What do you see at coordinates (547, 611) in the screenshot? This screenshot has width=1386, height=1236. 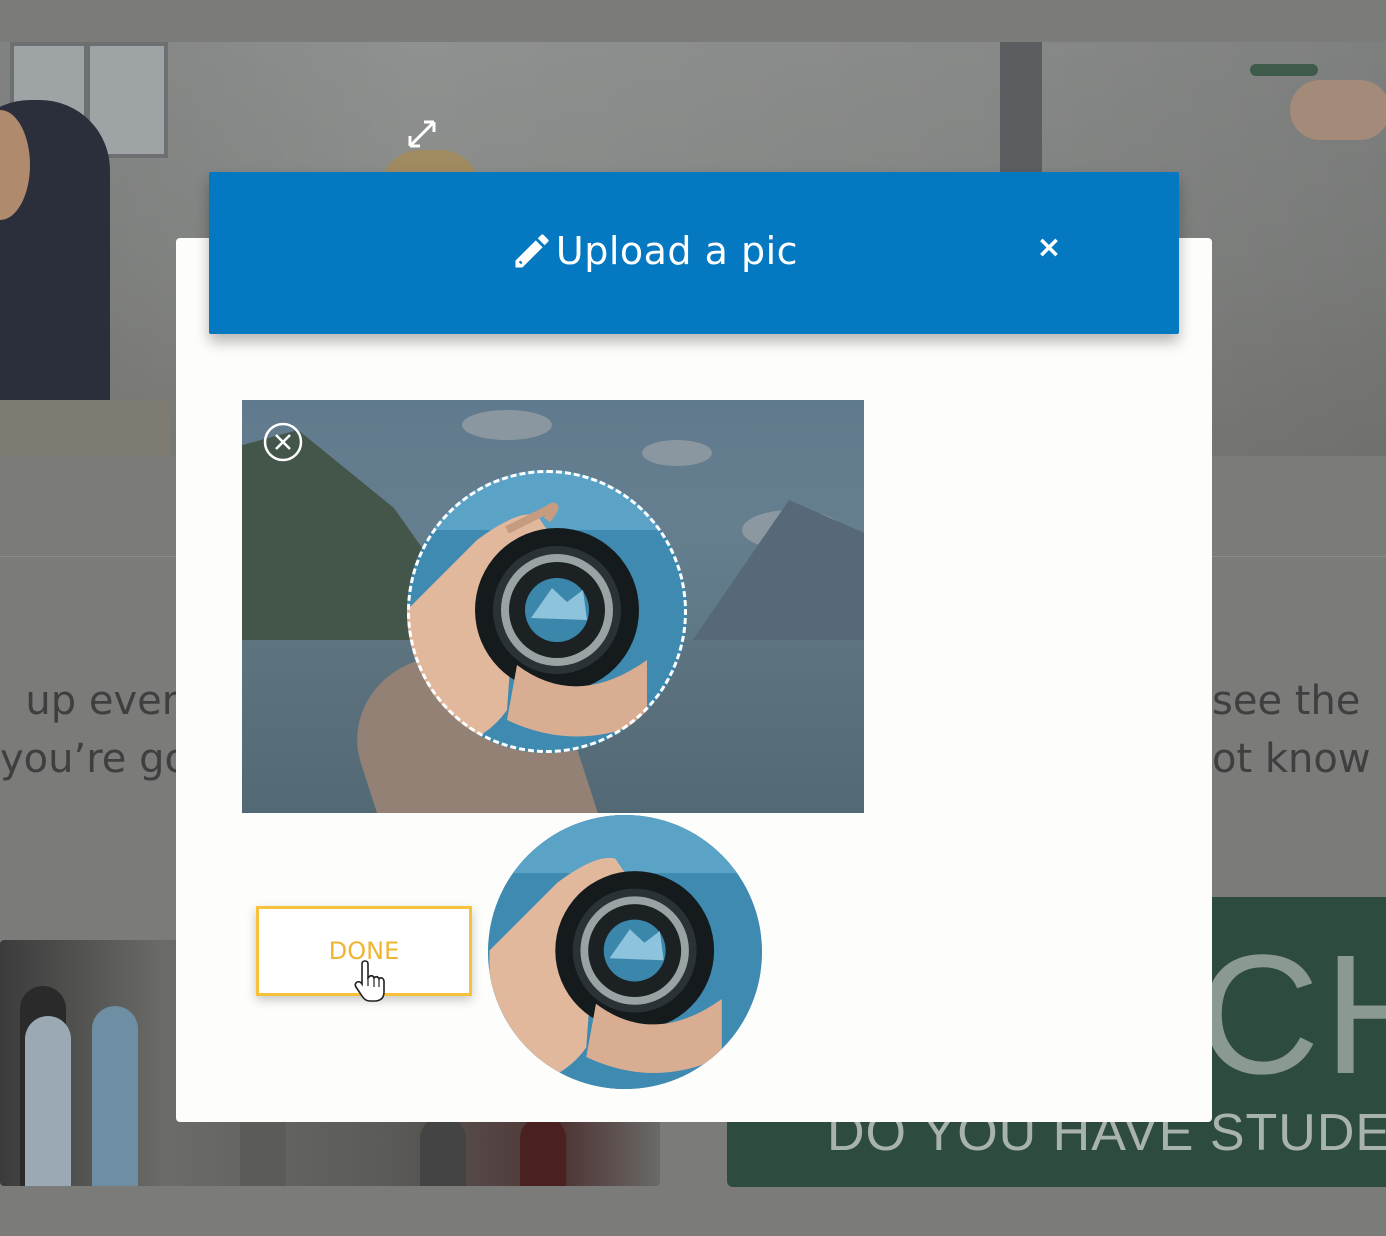 I see `crop-selection-border` at bounding box center [547, 611].